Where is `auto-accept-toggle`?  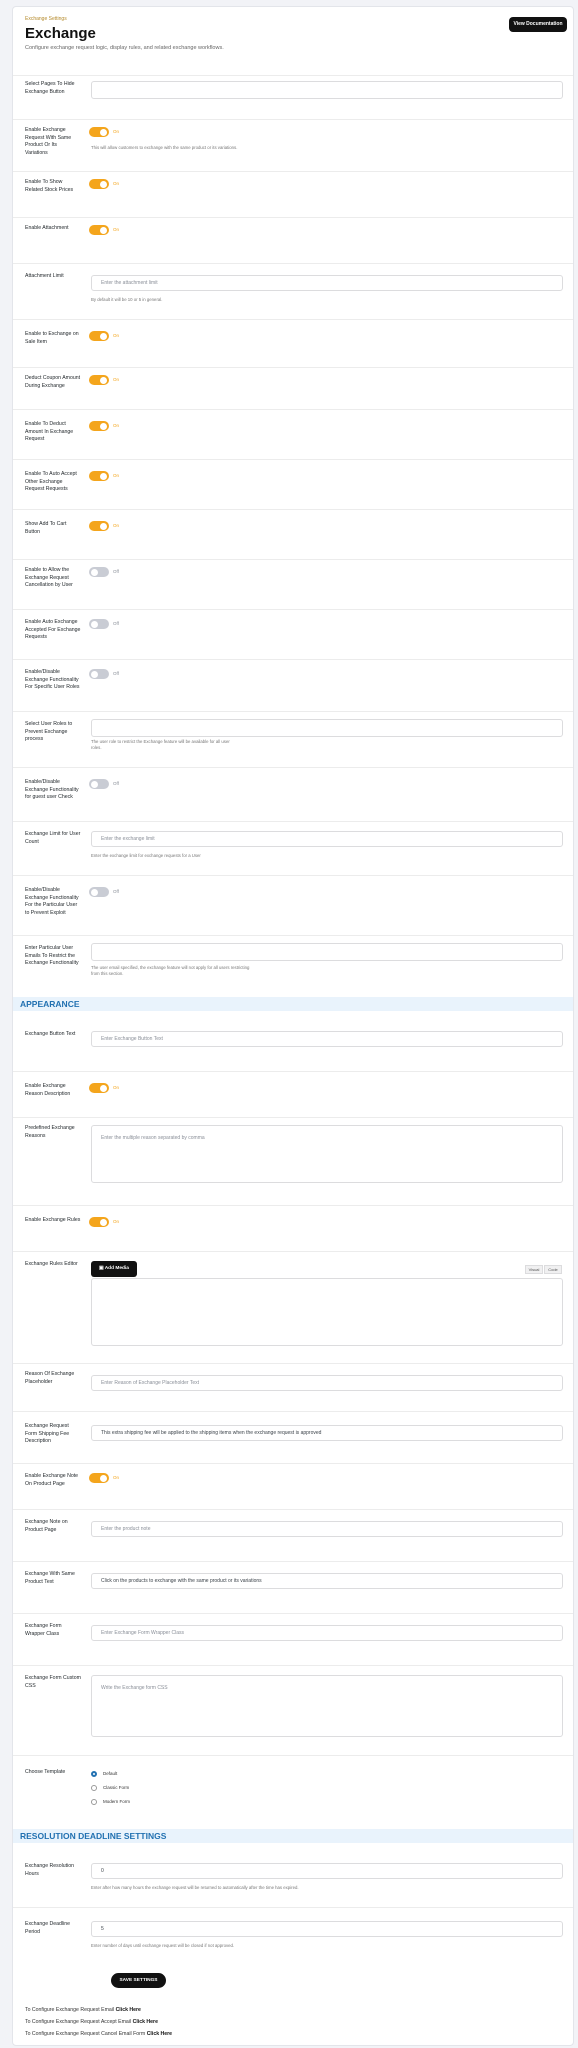 auto-accept-toggle is located at coordinates (99, 476).